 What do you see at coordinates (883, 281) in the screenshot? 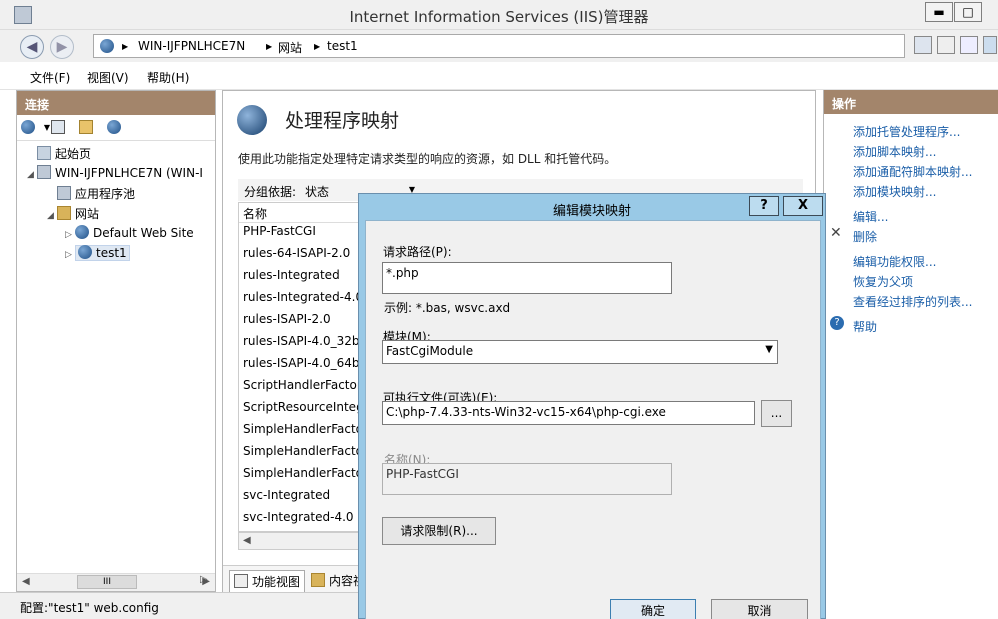
I see `action-revert-to-parent: 恢复为父项` at bounding box center [883, 281].